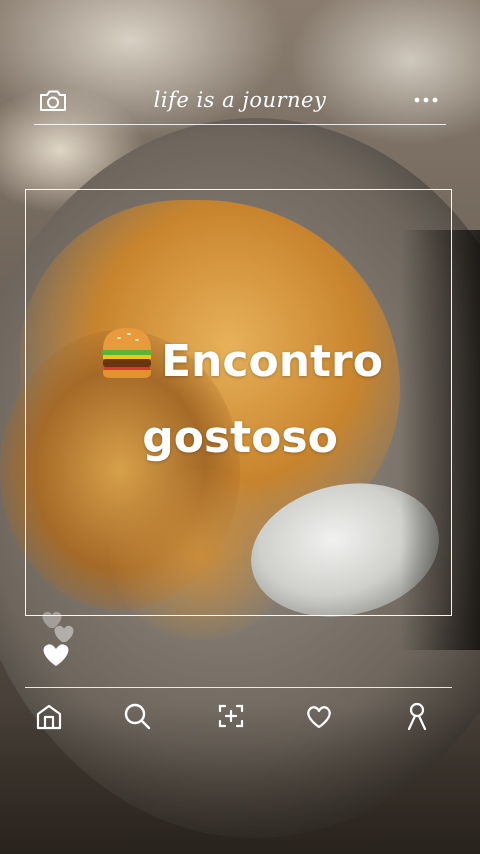  What do you see at coordinates (272, 361) in the screenshot?
I see `headline-text-1: Encontro` at bounding box center [272, 361].